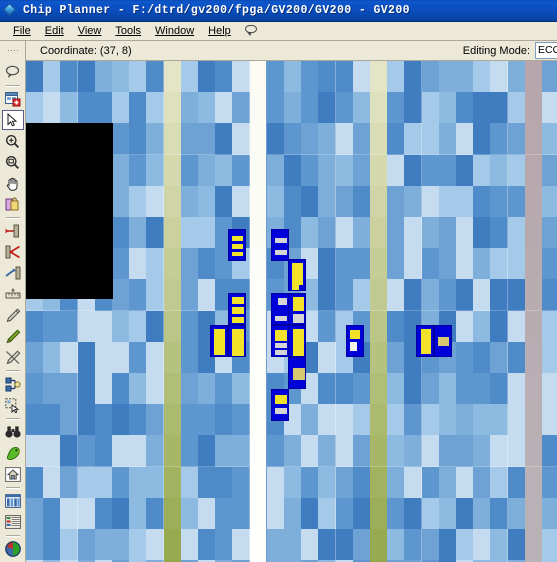 This screenshot has width=557, height=562. Describe the element at coordinates (13, 72) in the screenshot. I see `speech-bubble-icon` at that location.